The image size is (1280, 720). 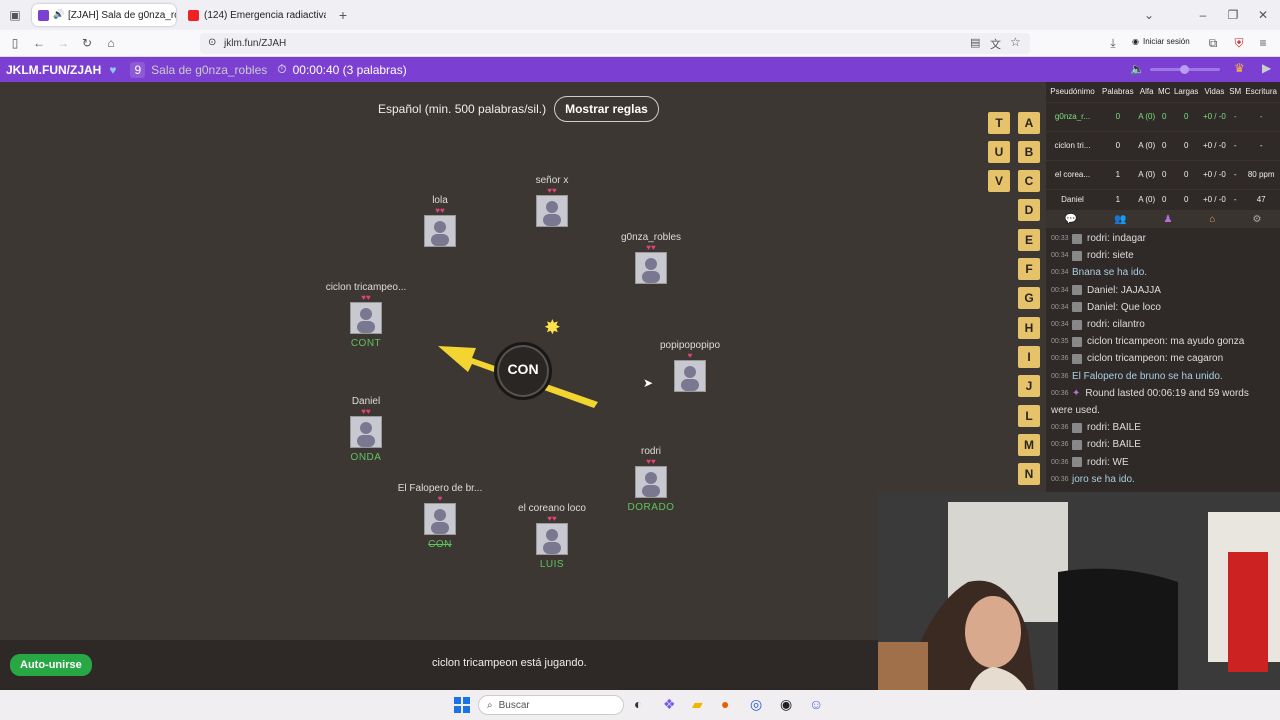 I want to click on col-header: Pseudónimo, so click(x=1072, y=92).